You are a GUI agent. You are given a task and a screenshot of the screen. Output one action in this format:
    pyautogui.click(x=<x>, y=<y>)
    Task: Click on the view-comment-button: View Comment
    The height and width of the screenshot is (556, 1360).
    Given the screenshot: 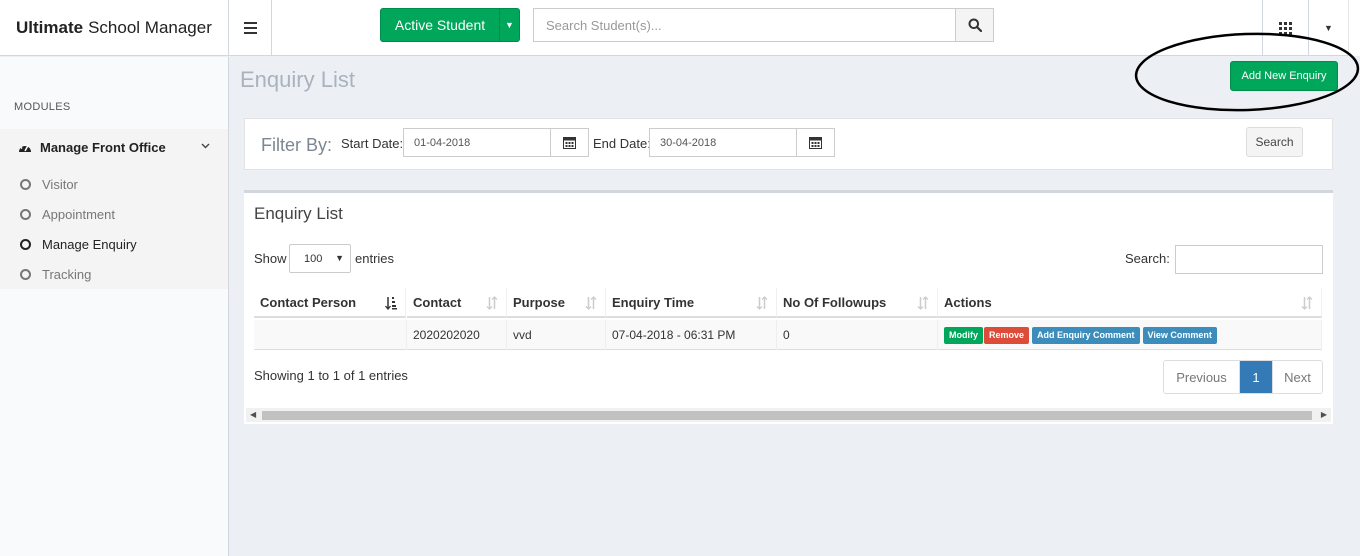 What is the action you would take?
    pyautogui.click(x=1179, y=335)
    